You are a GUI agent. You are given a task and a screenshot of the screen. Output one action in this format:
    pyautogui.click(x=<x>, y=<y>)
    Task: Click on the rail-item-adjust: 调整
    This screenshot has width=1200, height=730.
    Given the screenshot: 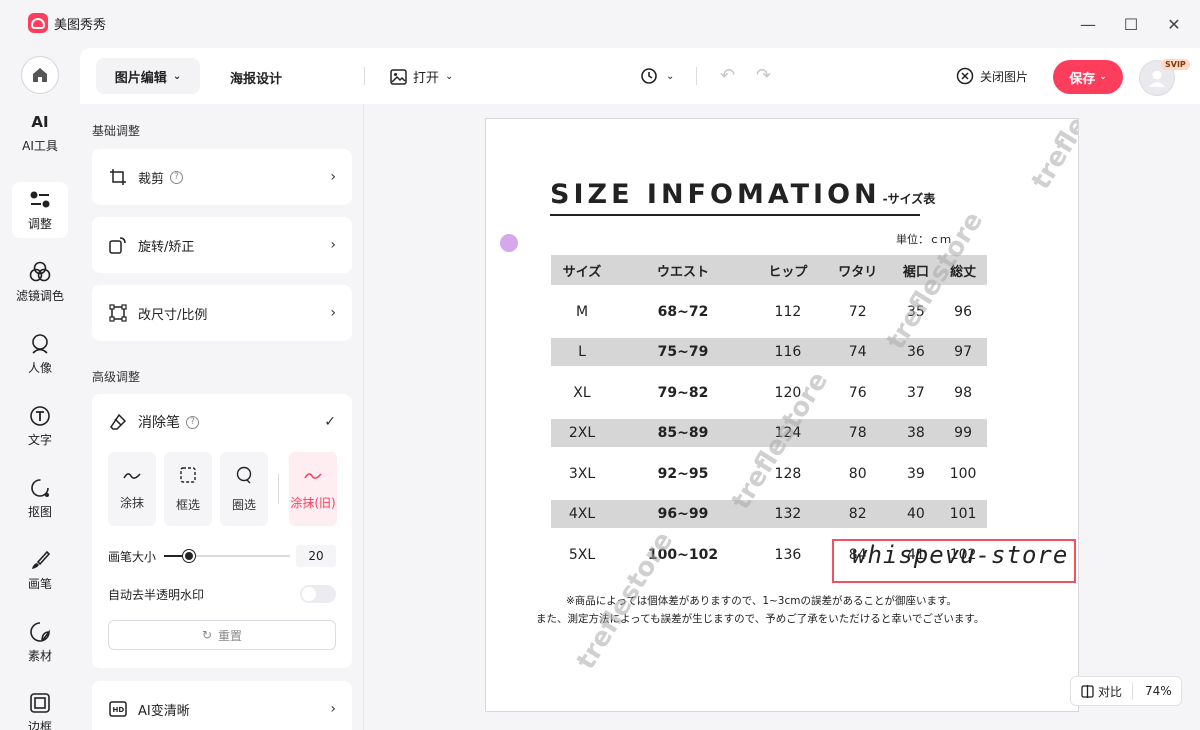 What is the action you would take?
    pyautogui.click(x=40, y=210)
    